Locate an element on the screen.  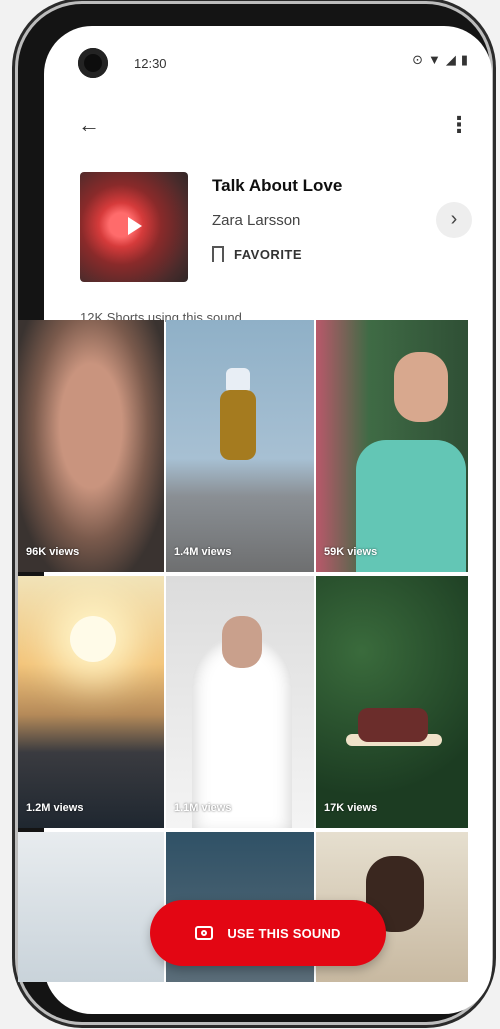
skater-figure is located at coordinates (238, 425).